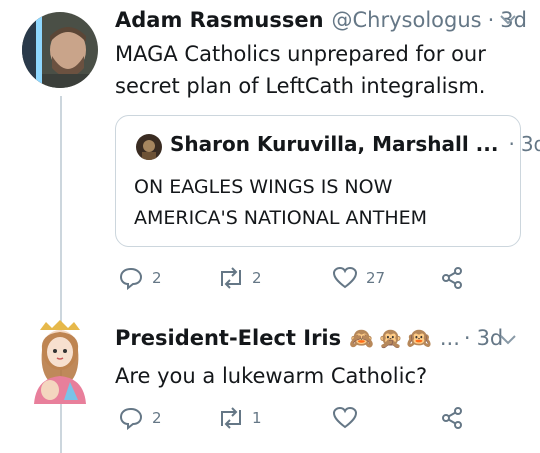  What do you see at coordinates (300, 86) in the screenshot?
I see `tweet-text-line: secret plan of LeftCath integralism.` at bounding box center [300, 86].